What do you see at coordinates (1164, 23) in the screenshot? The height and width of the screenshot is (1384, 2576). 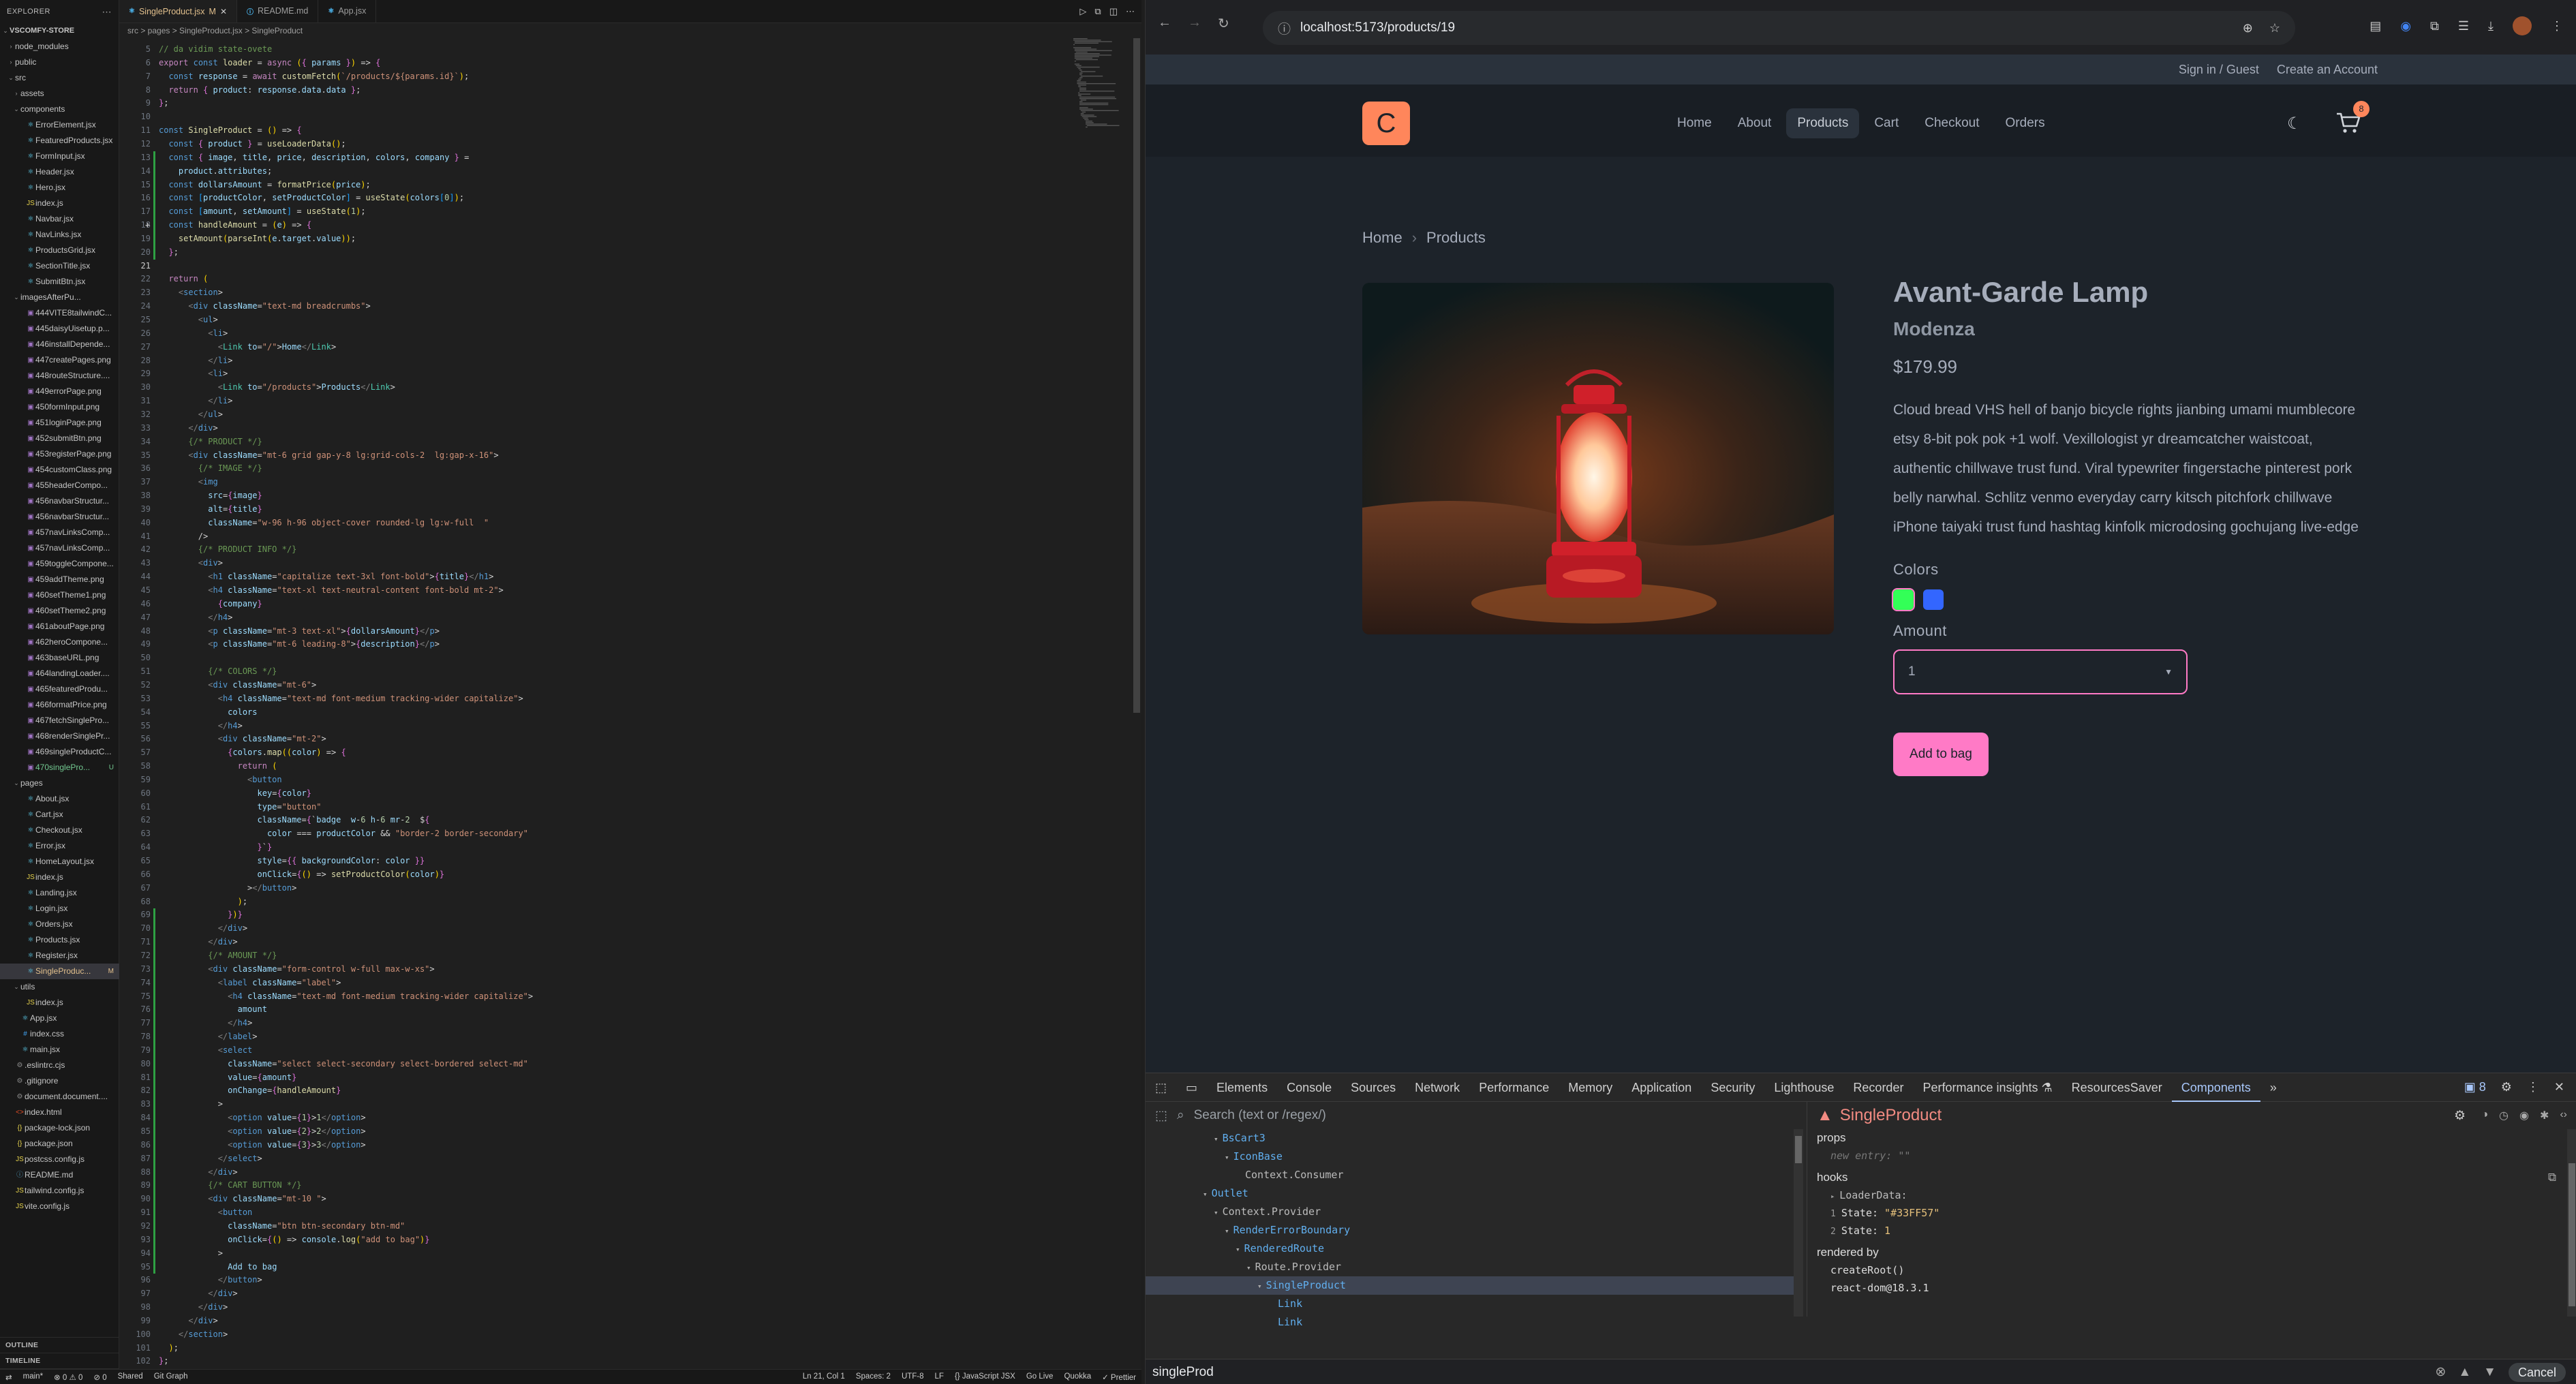 I see `back-icon: ←` at bounding box center [1164, 23].